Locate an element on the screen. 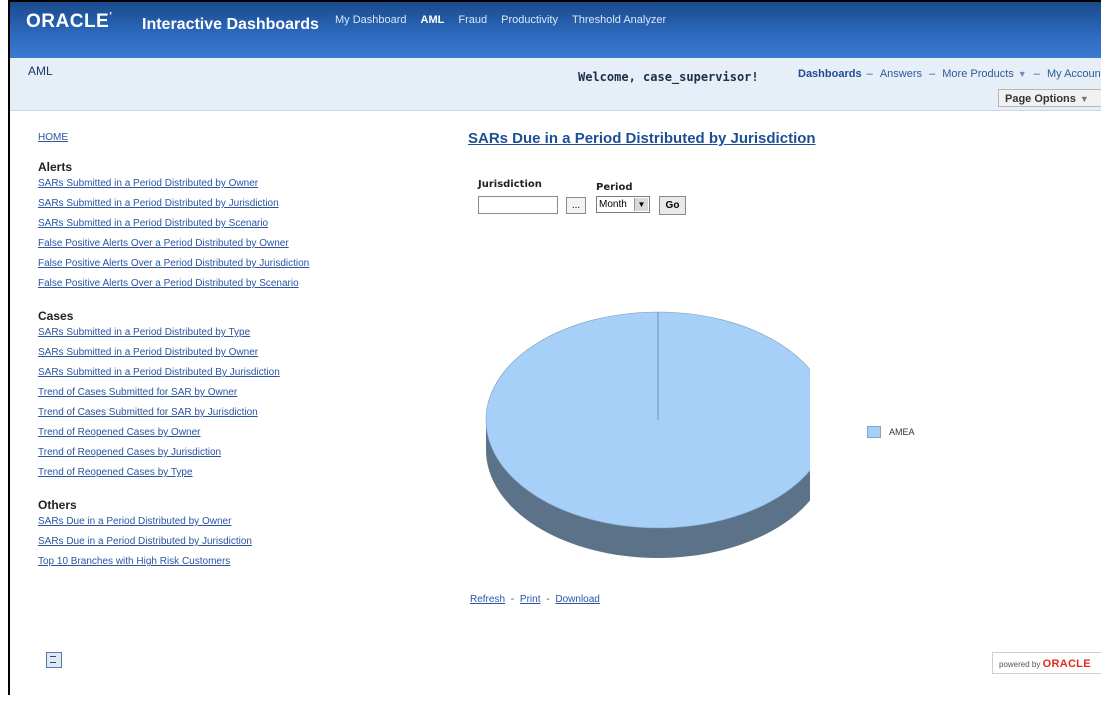 The image size is (1101, 728). powered-by-badge: powered by ORACLE is located at coordinates (1046, 663).